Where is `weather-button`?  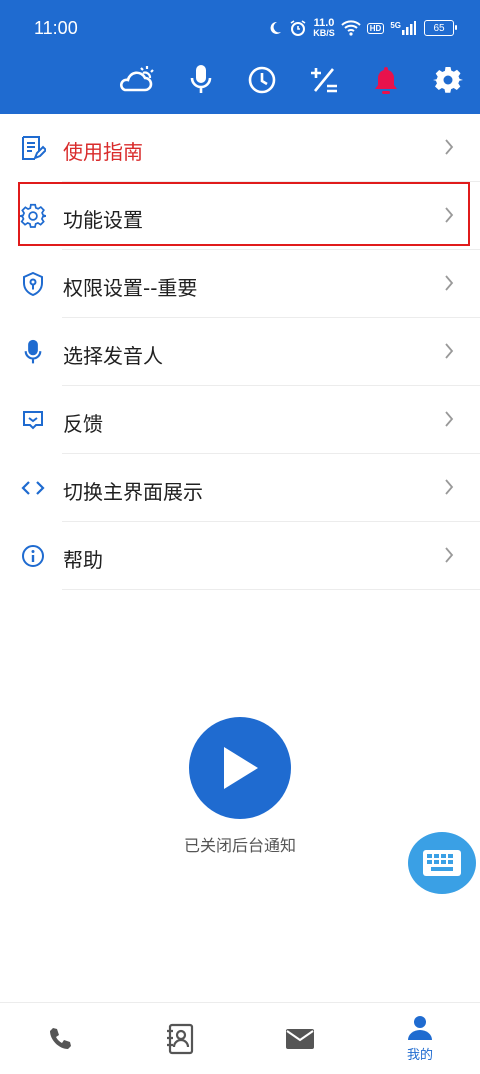 weather-button is located at coordinates (136, 80).